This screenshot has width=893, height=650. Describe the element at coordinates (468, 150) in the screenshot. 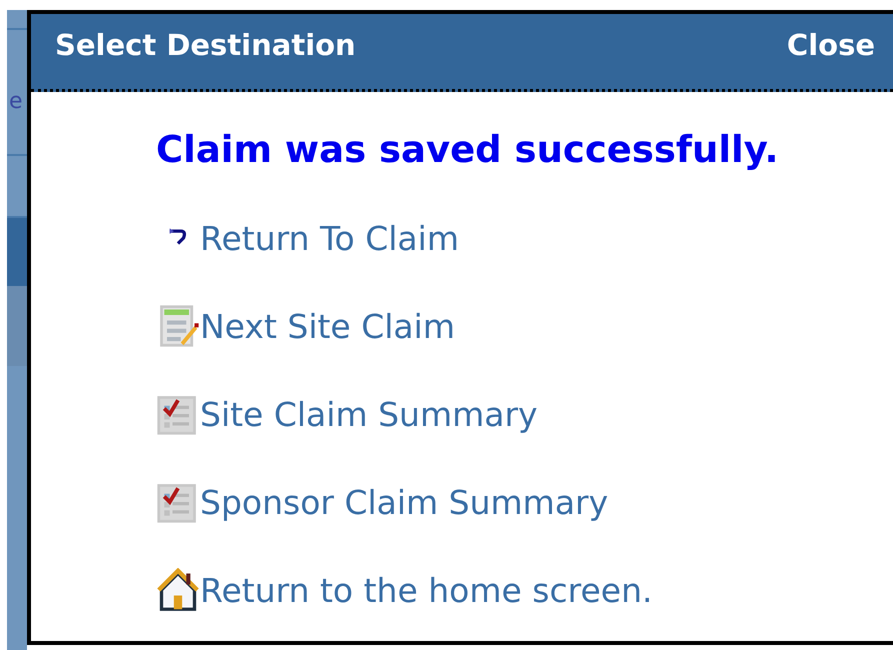

I see `success-message: Claim was saved successfully.` at that location.